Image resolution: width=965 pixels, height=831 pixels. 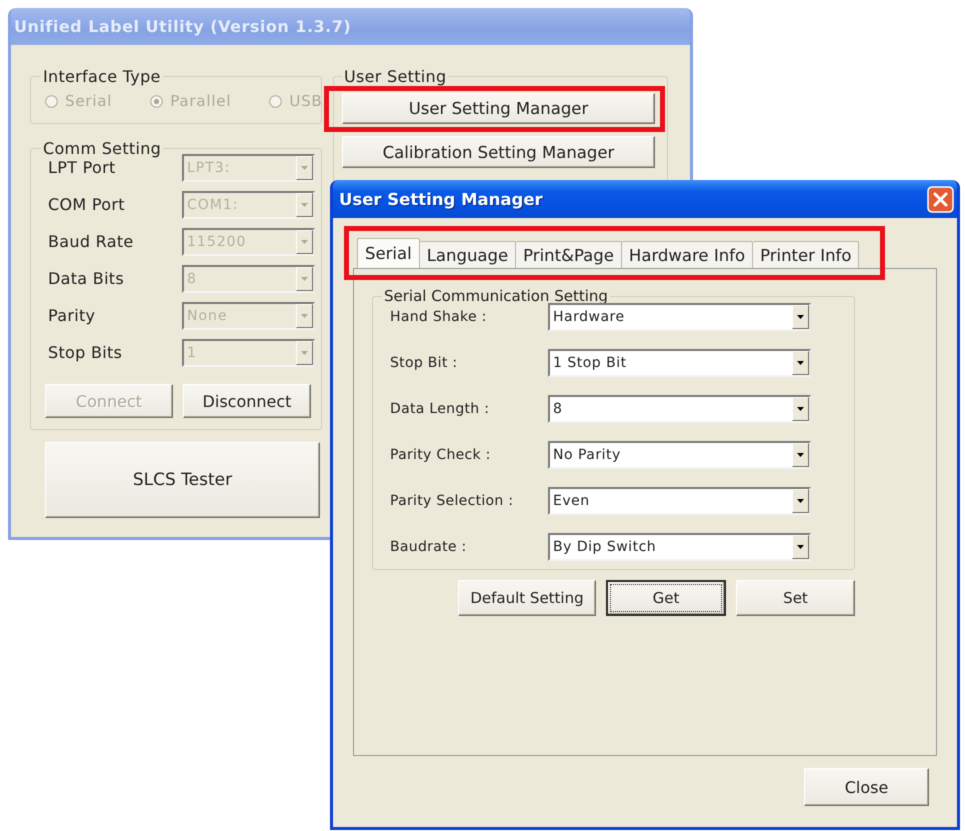 What do you see at coordinates (183, 26) in the screenshot?
I see `window-title: Unified Label Utility (Version 1.3.7)` at bounding box center [183, 26].